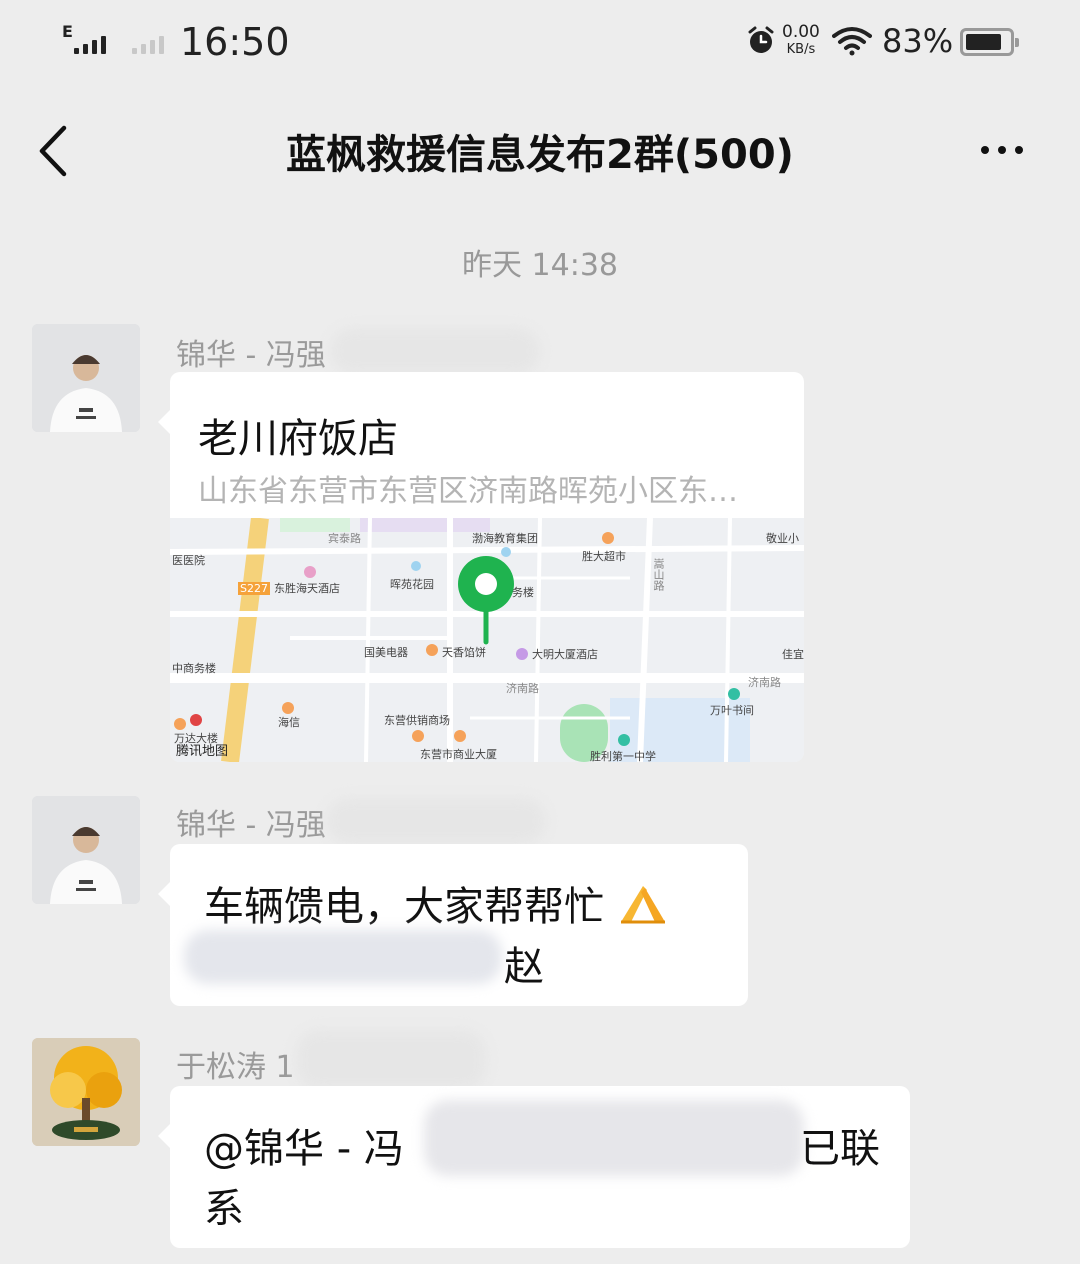 The width and height of the screenshot is (1080, 1264). What do you see at coordinates (732, 710) in the screenshot?
I see `map-label: 万叶书间` at bounding box center [732, 710].